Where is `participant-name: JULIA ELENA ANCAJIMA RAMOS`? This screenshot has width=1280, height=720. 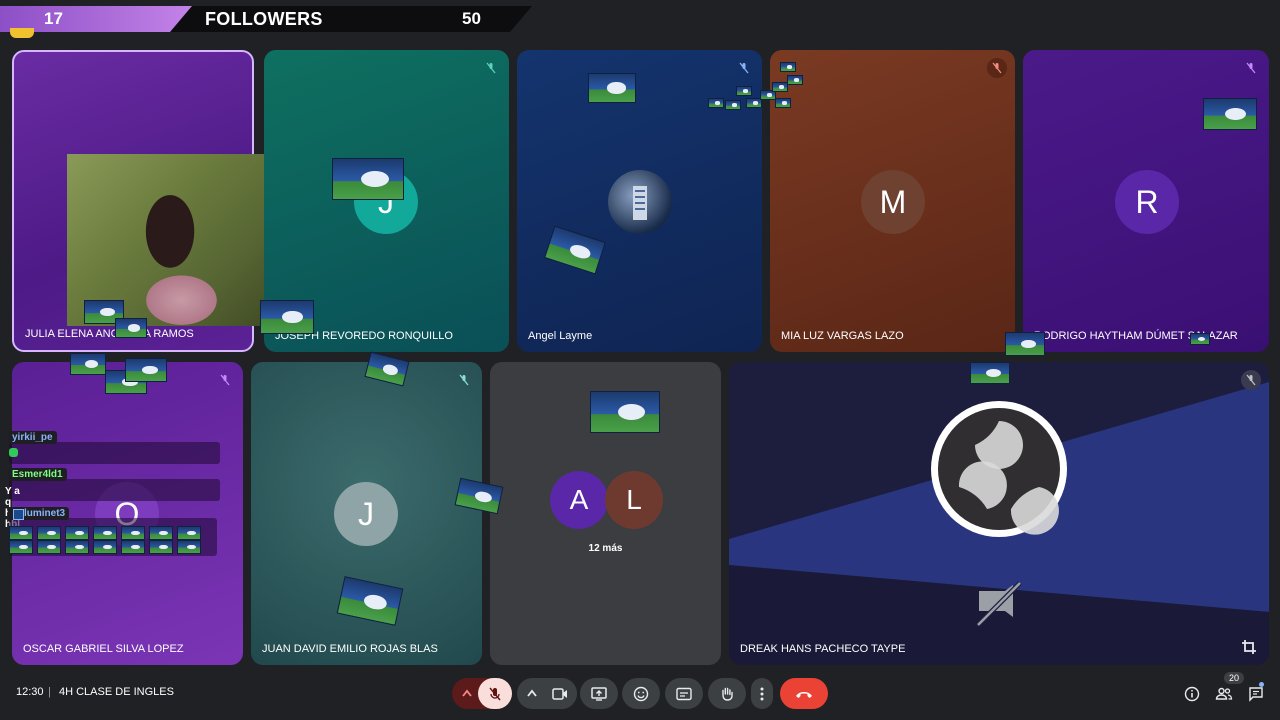 participant-name: JULIA ELENA ANCAJIMA RAMOS is located at coordinates (109, 334).